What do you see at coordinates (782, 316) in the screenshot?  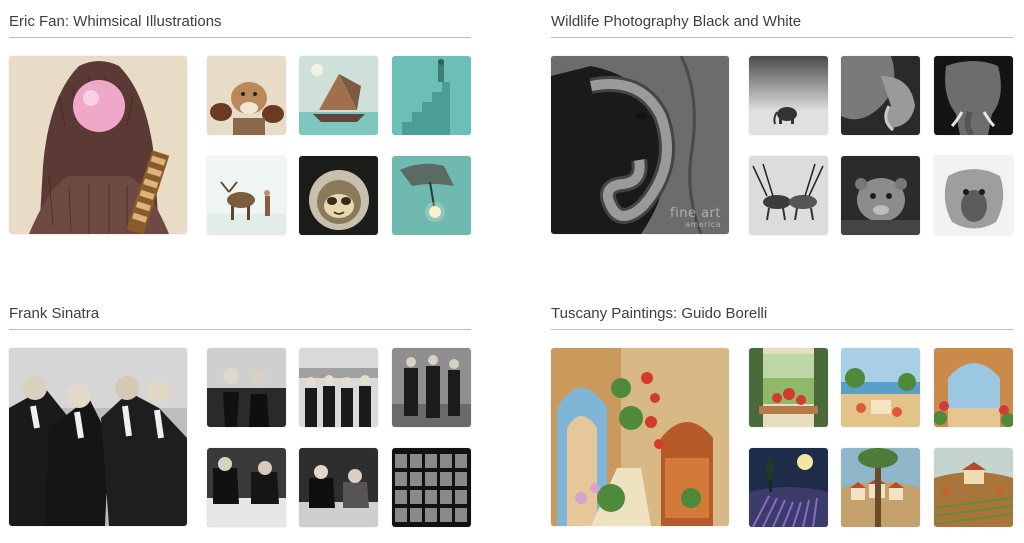 I see `collection-title: Tuscany Paintings: Guido Borelli` at bounding box center [782, 316].